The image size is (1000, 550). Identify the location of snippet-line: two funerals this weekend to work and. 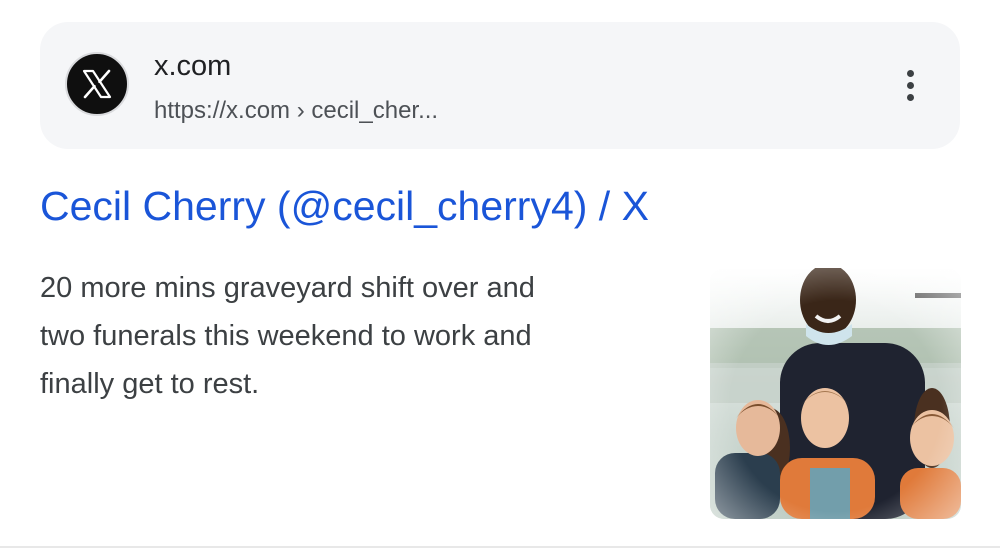
(286, 336).